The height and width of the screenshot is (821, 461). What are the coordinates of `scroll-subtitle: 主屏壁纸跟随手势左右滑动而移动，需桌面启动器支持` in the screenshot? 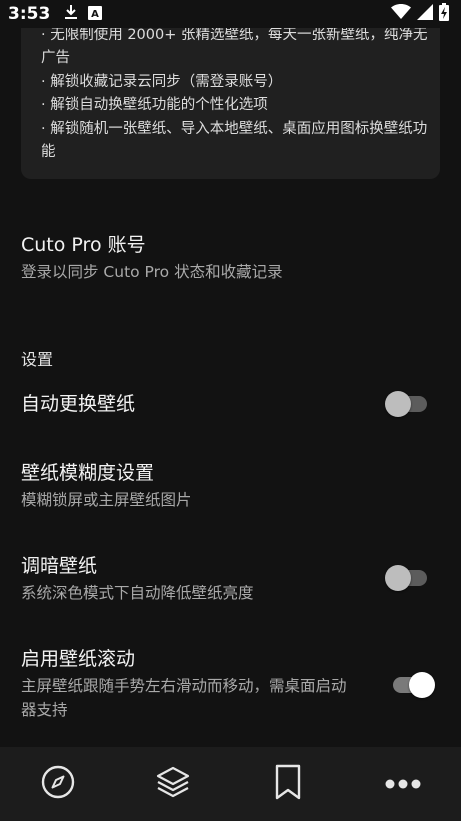 It's located at (184, 698).